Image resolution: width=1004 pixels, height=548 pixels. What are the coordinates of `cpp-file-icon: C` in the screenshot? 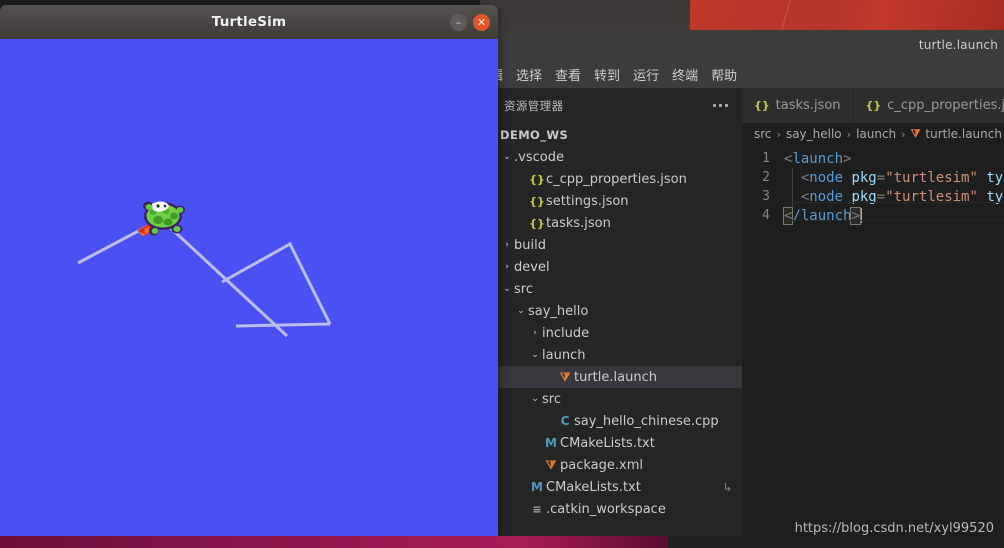 It's located at (565, 421).